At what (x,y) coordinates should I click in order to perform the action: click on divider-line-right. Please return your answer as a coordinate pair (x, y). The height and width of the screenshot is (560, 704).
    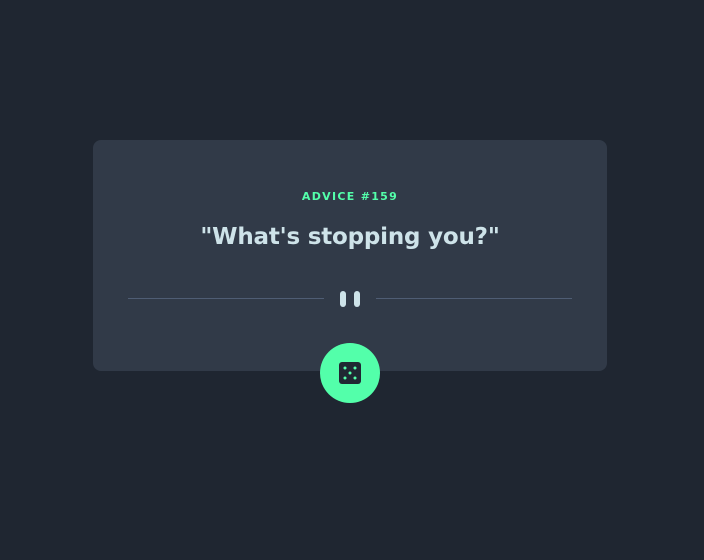
    Looking at the image, I should click on (474, 298).